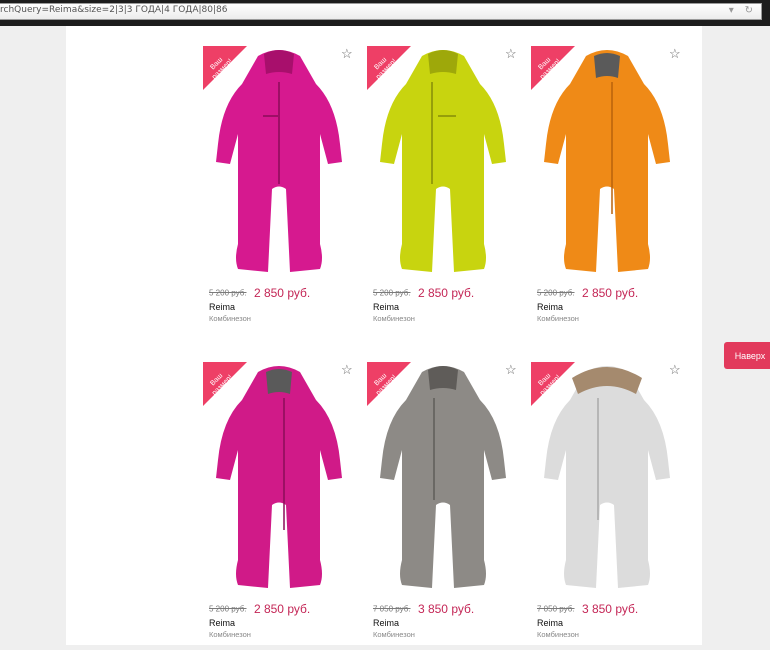 The image size is (770, 650). Describe the element at coordinates (731, 10) in the screenshot. I see `dropdown-arrow-icon: ▾` at that location.